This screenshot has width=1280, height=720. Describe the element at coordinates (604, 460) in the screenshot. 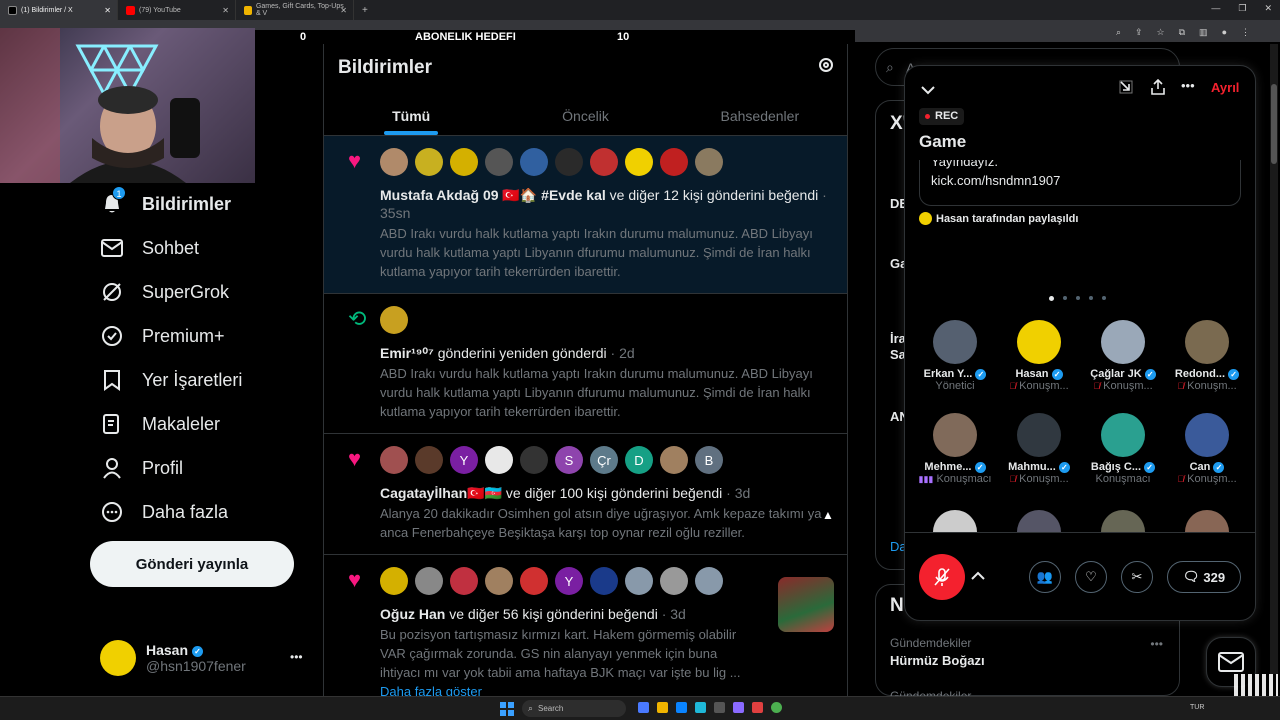

I see `avatar: Çr` at that location.